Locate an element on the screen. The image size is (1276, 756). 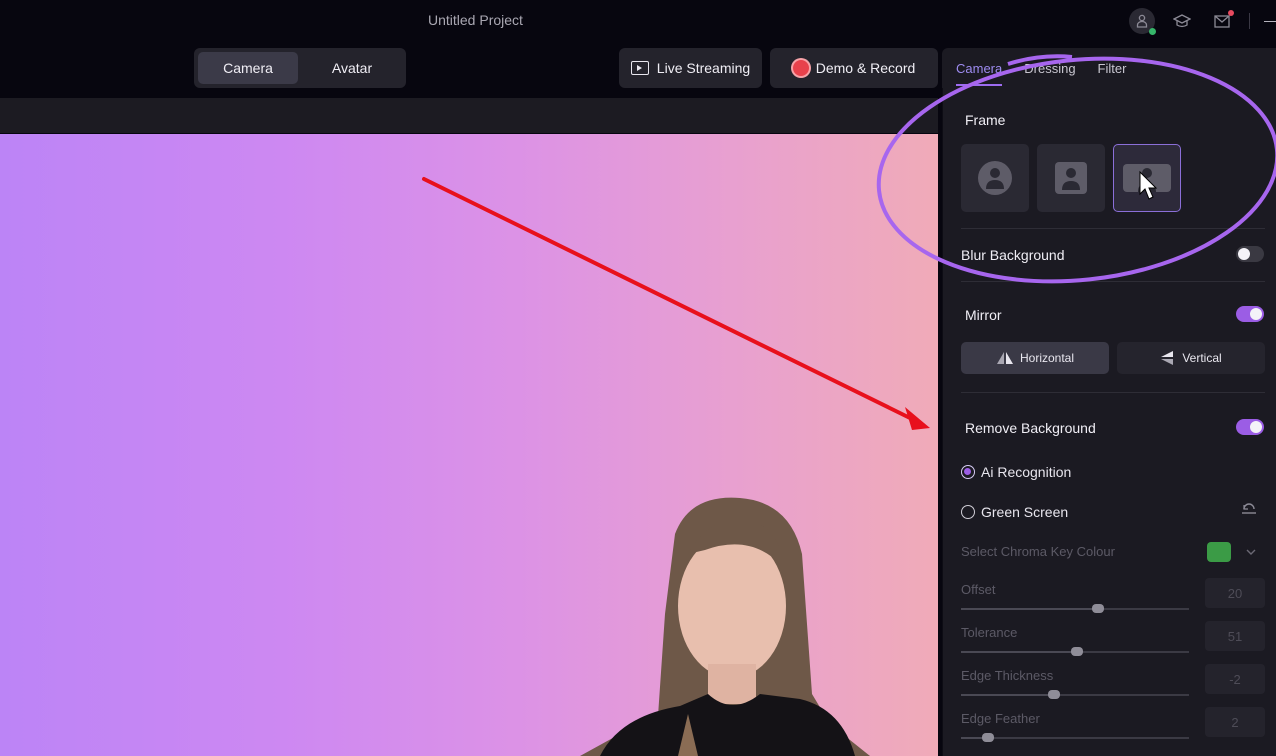
mail-icon is located at coordinates (1222, 21).